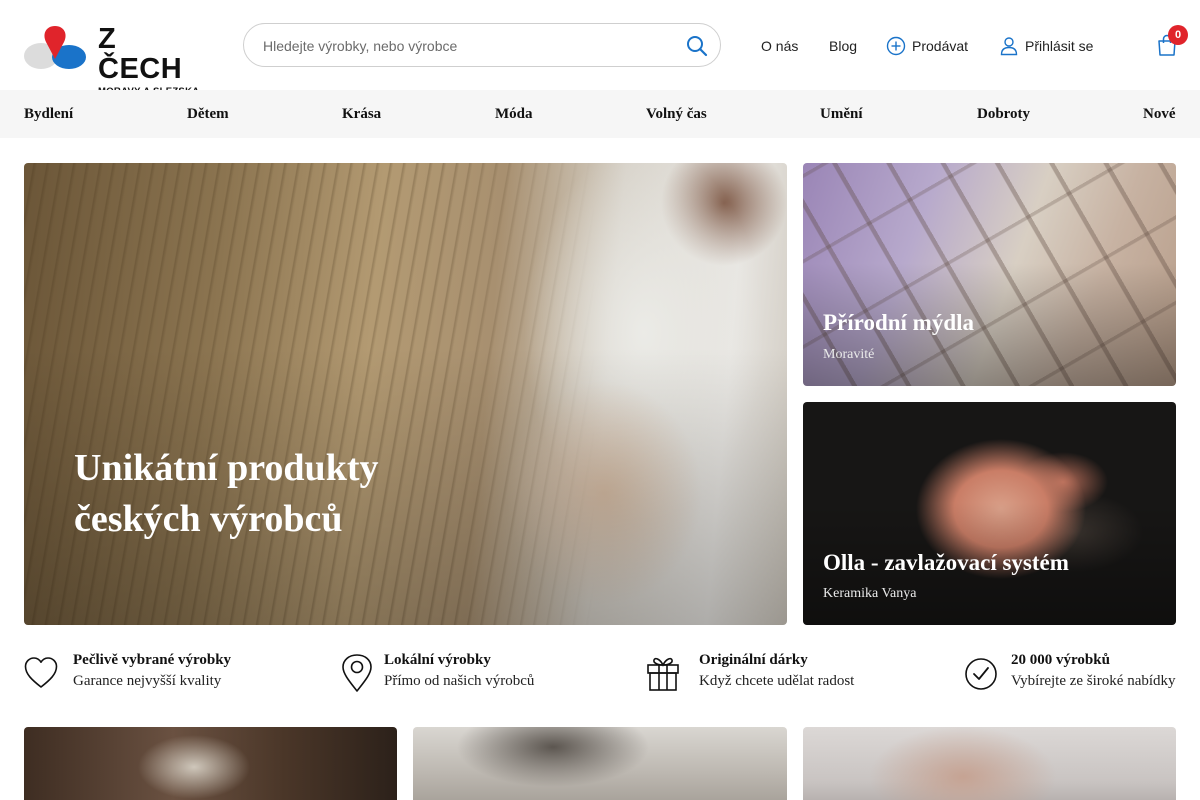  Describe the element at coordinates (140, 54) in the screenshot. I see `logo-title: Z ČECH` at that location.